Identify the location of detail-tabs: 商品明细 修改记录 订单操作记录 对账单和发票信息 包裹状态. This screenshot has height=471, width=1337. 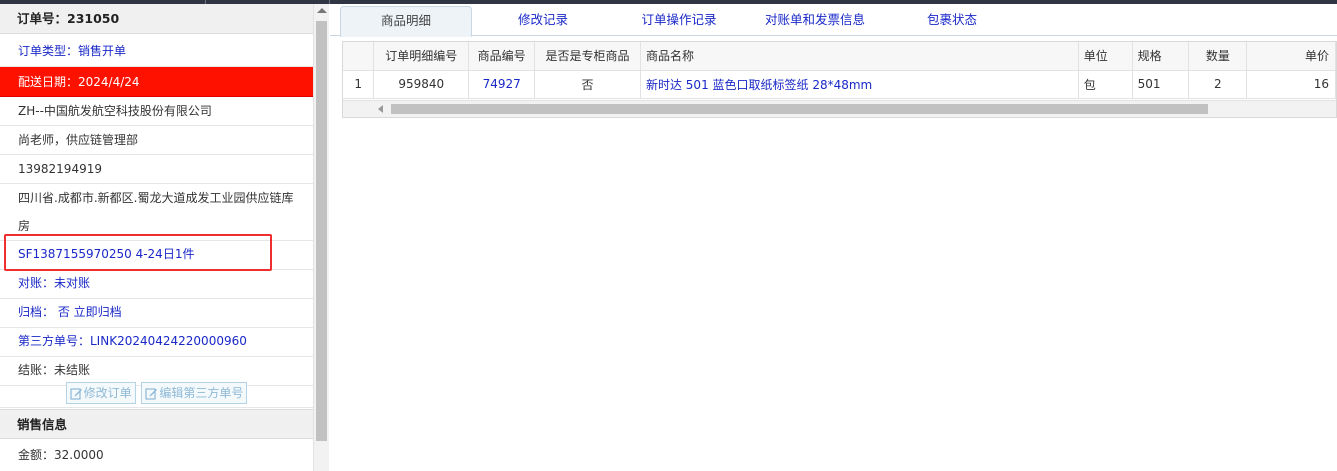
(833, 20).